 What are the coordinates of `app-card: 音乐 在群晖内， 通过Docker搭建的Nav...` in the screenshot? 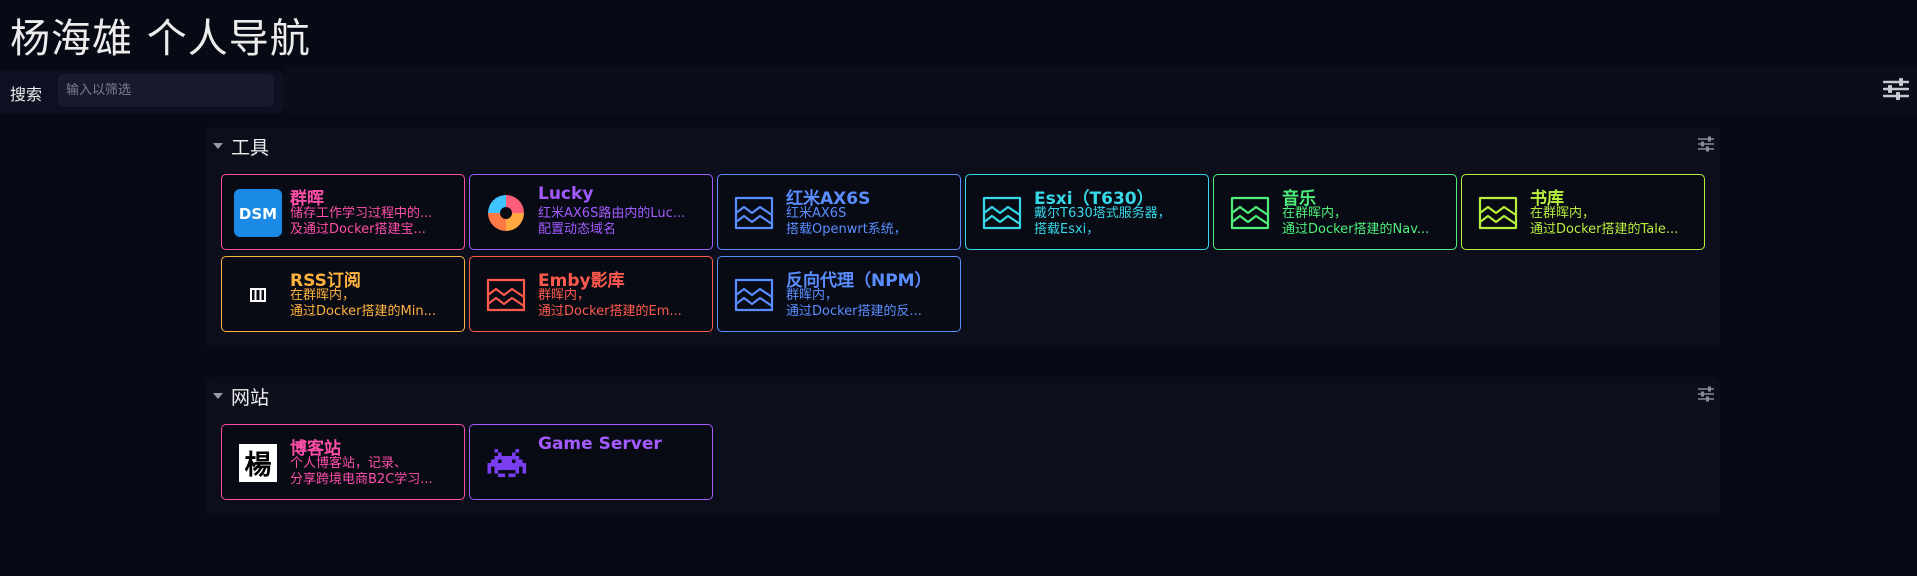 It's located at (1335, 212).